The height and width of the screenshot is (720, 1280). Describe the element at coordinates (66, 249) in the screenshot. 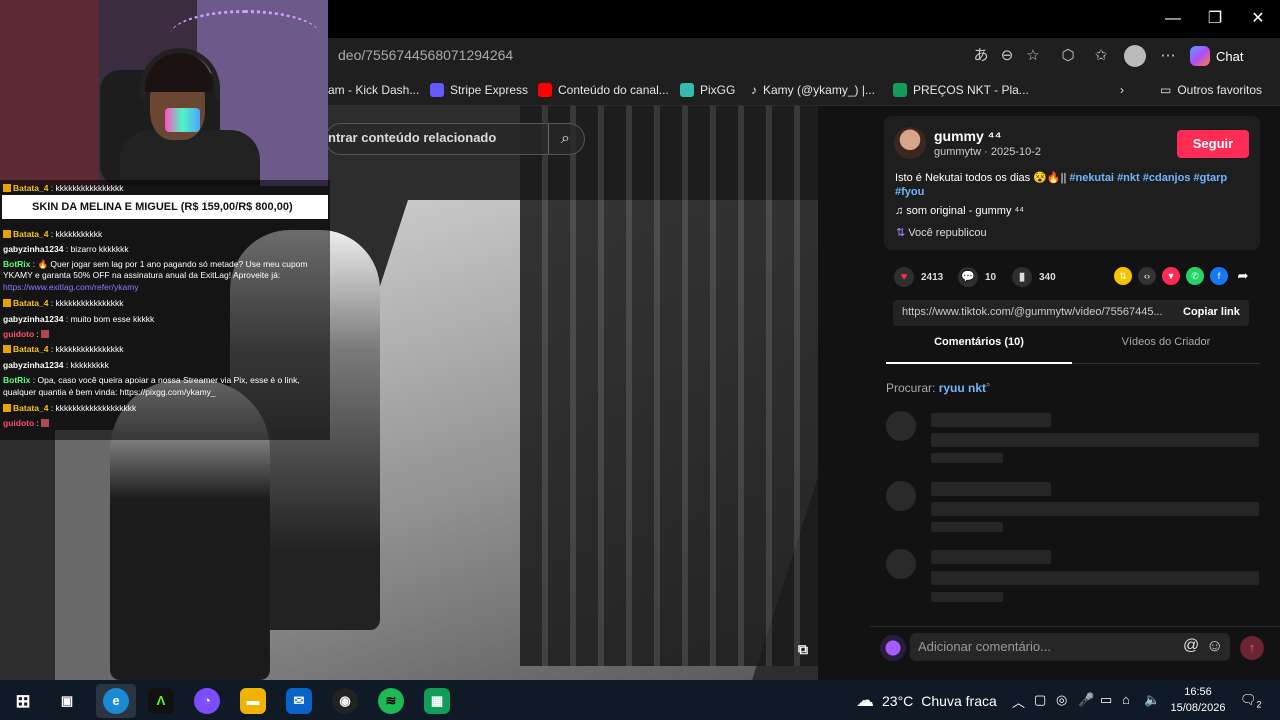

I see `chat-message: gabyzinha1234 : bizarro kkkkkkk` at that location.